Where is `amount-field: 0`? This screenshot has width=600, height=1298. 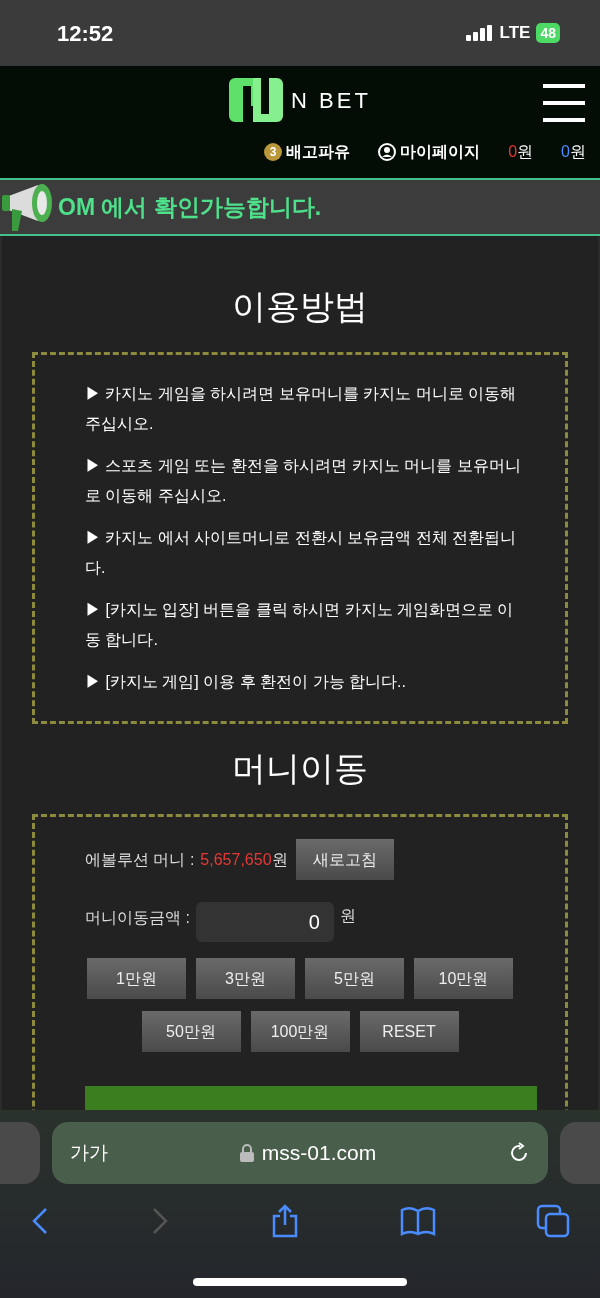
amount-field: 0 is located at coordinates (264, 922).